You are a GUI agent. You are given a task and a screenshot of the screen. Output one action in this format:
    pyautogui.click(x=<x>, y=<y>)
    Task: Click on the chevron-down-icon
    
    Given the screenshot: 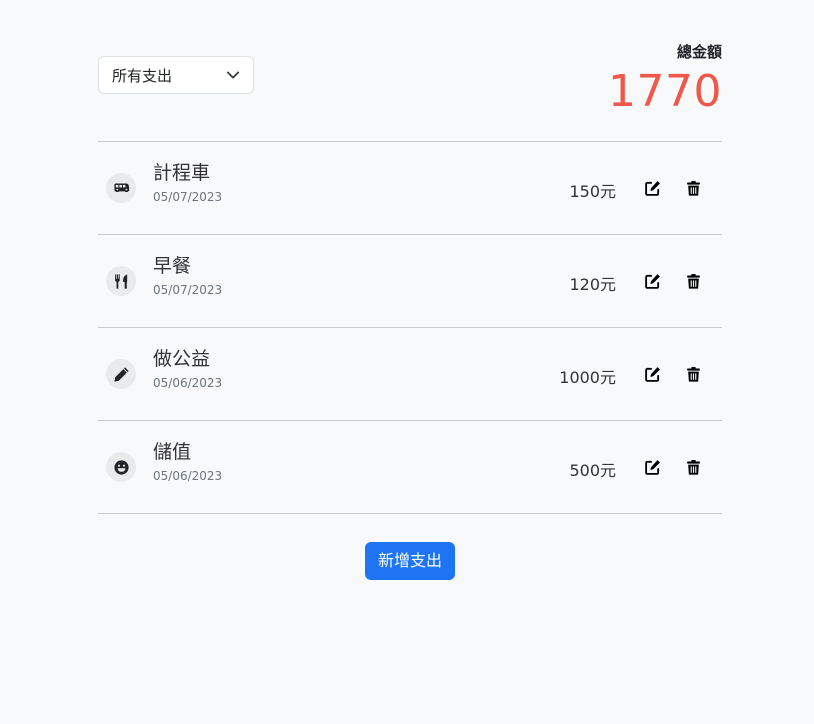 What is the action you would take?
    pyautogui.click(x=233, y=75)
    